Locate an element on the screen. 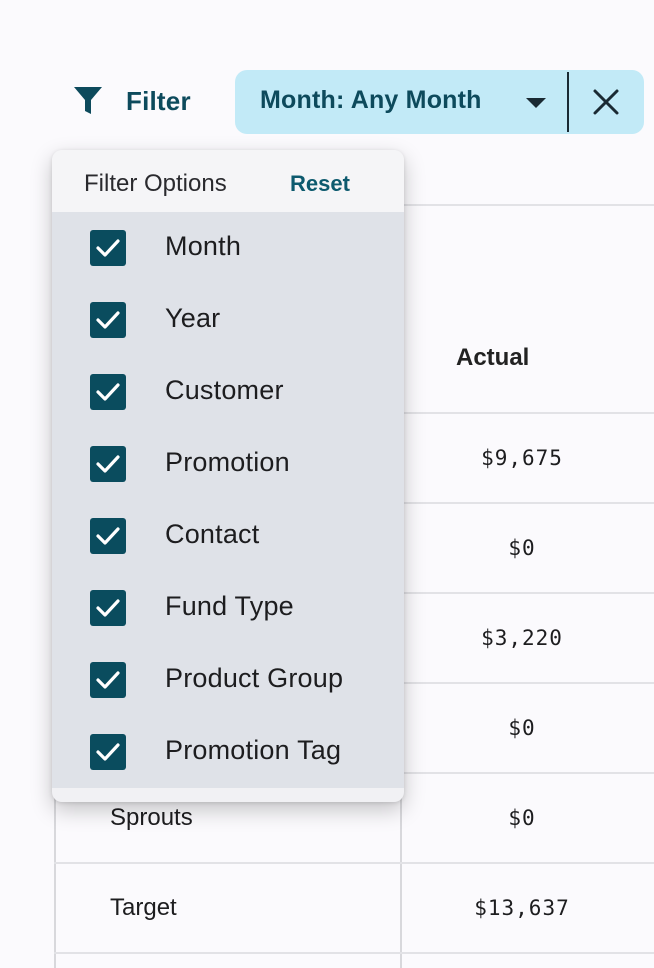  chip-divider is located at coordinates (568, 102).